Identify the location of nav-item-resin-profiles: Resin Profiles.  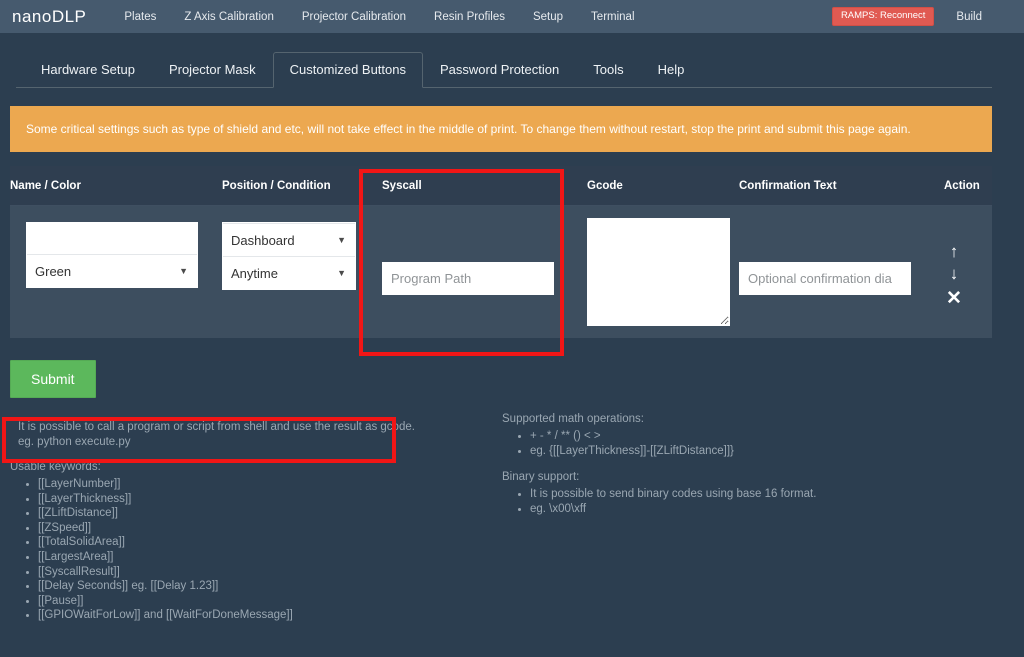
(469, 17).